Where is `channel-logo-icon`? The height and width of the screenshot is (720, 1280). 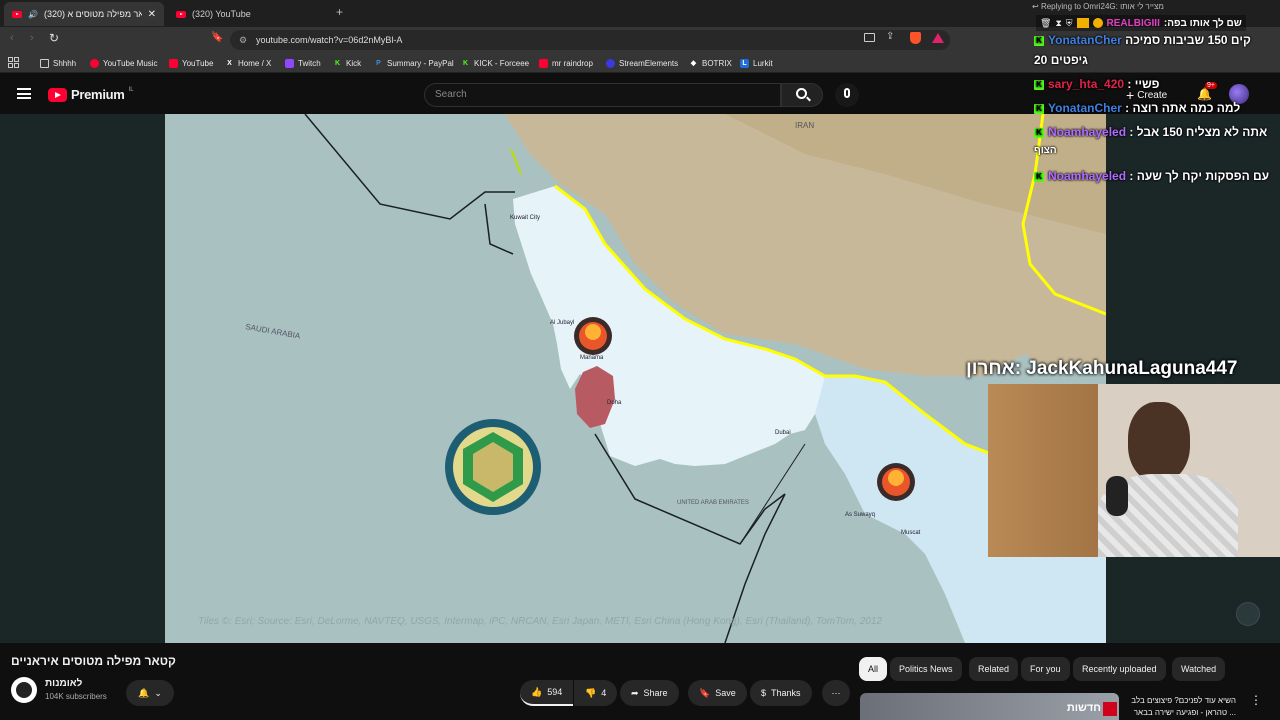 channel-logo-icon is located at coordinates (1110, 709).